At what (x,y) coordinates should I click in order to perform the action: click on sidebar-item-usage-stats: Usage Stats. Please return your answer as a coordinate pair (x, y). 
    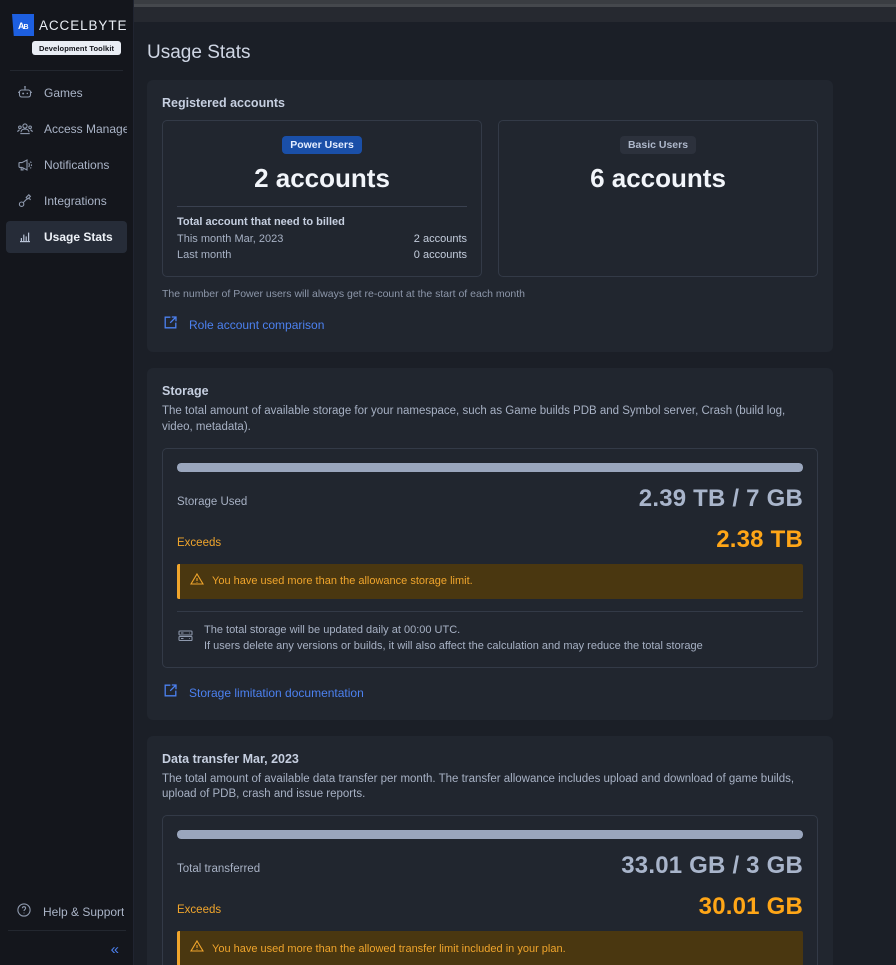
    Looking at the image, I should click on (66, 236).